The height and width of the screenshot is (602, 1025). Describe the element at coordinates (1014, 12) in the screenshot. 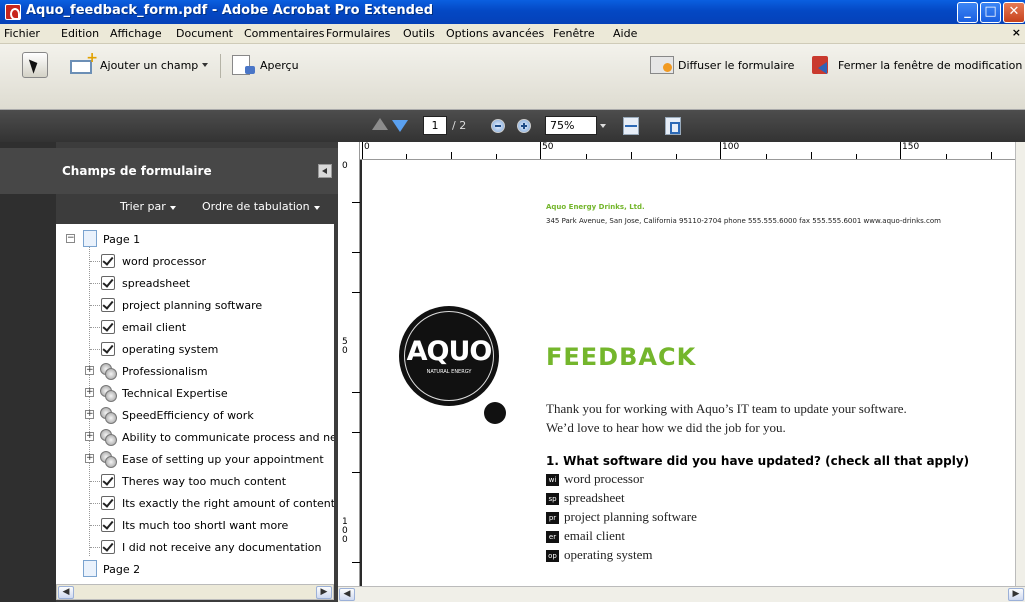

I see `close-window-button: ✕` at that location.